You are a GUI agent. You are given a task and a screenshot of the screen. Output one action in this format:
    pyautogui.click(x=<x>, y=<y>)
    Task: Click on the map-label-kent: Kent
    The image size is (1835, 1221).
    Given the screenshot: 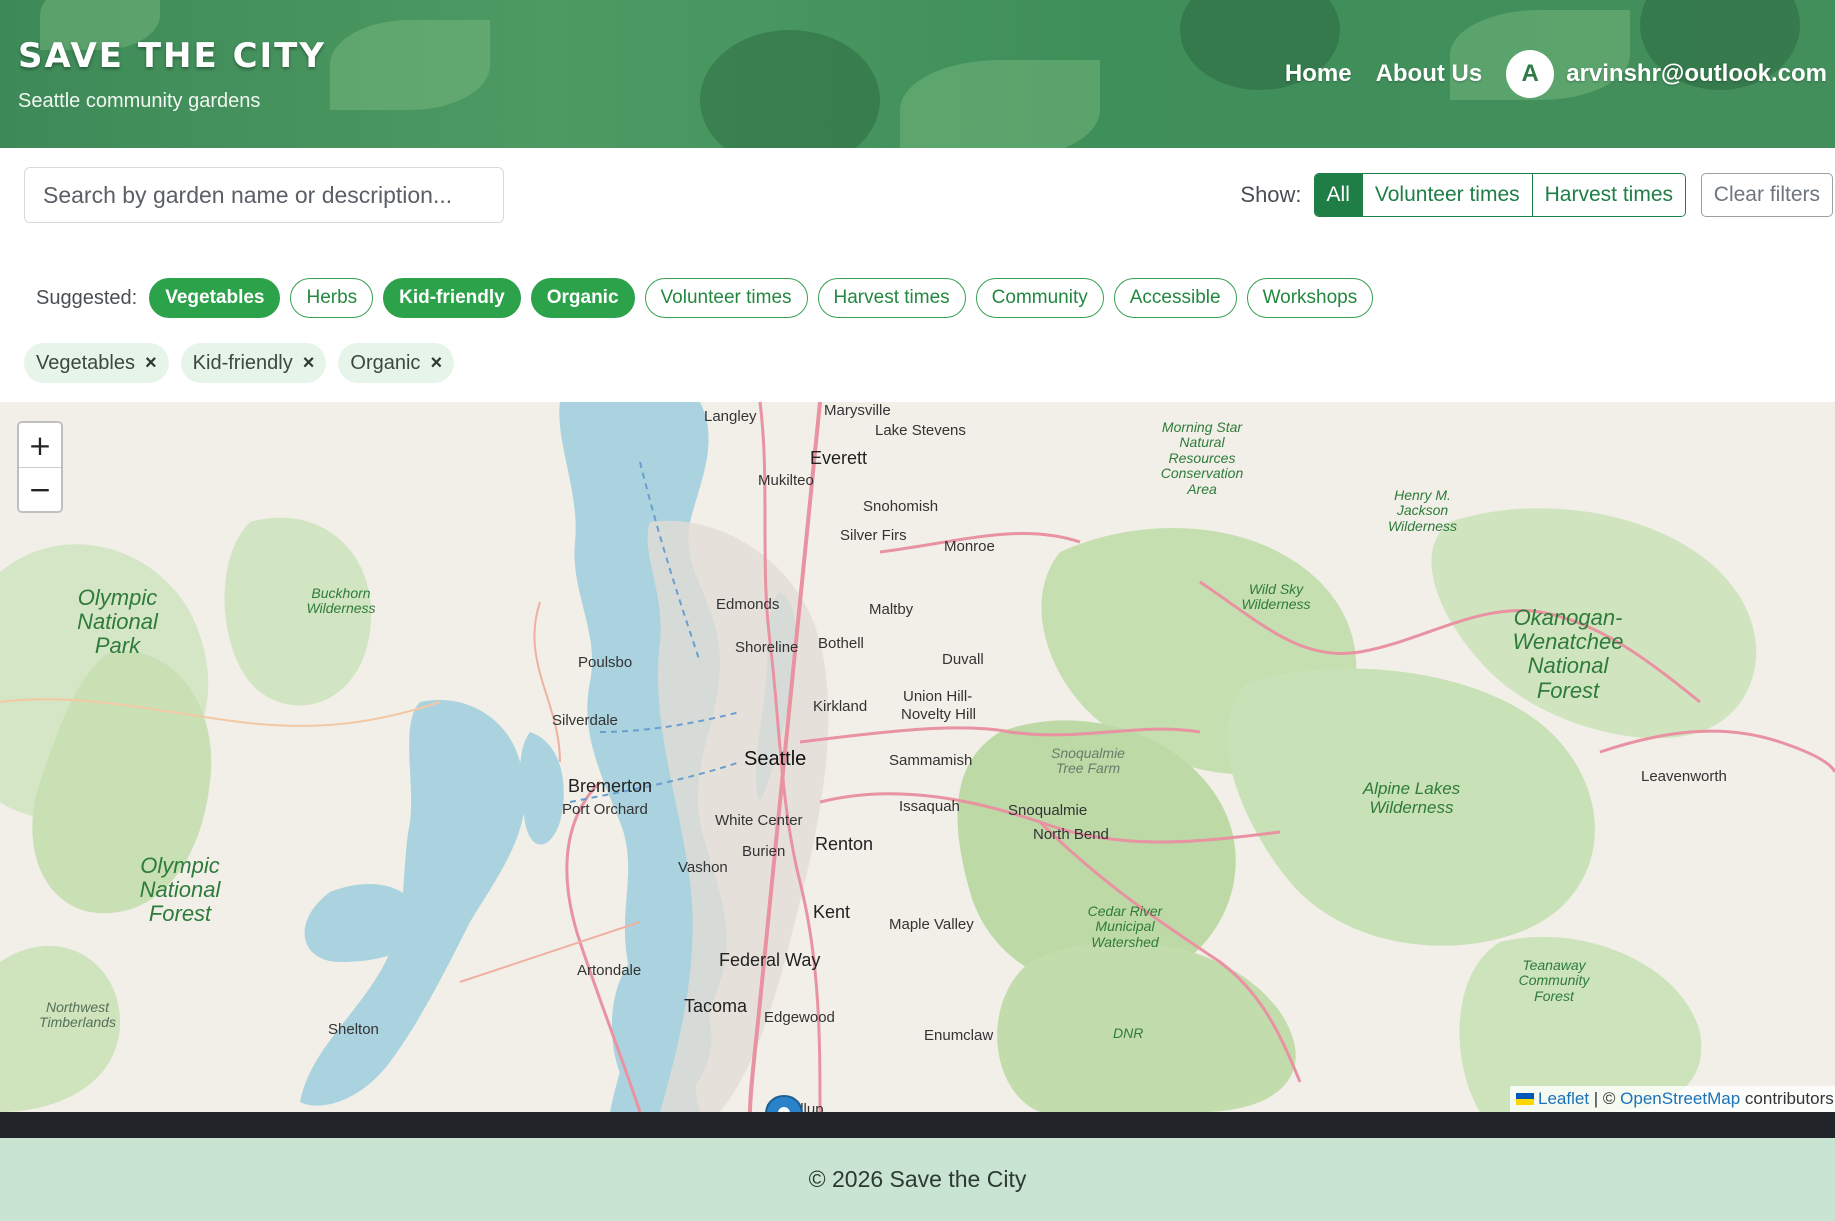 What is the action you would take?
    pyautogui.click(x=832, y=912)
    